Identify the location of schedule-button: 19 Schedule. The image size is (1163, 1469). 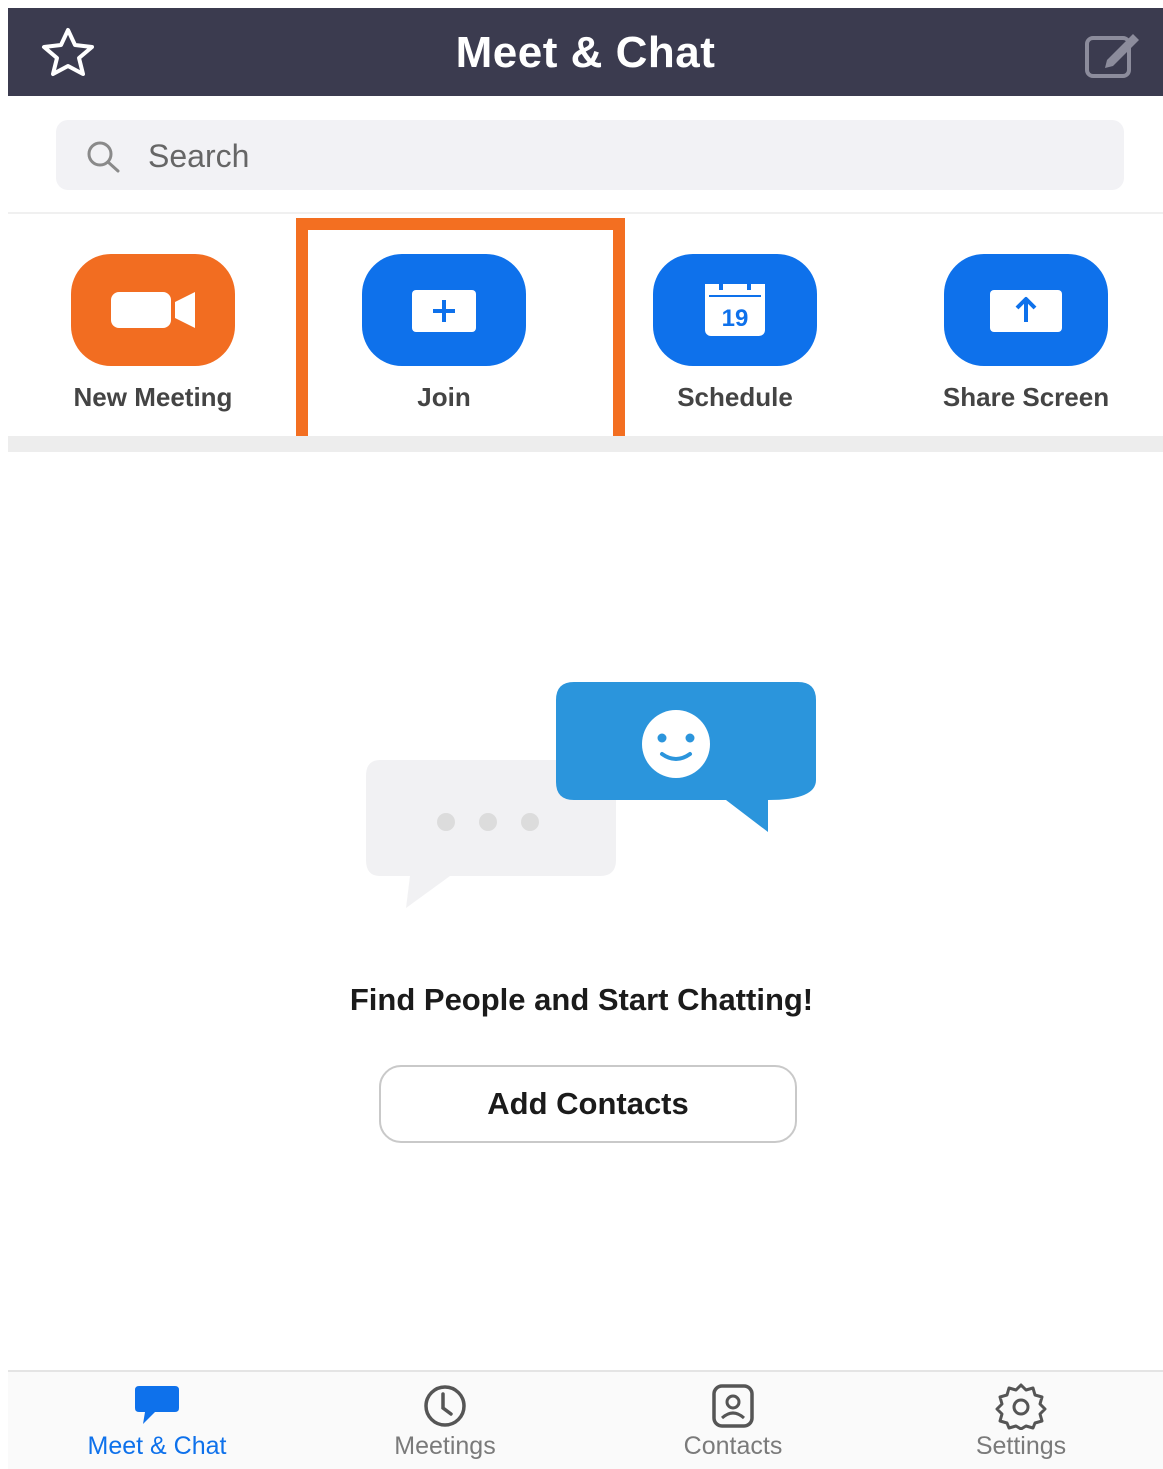
(735, 339).